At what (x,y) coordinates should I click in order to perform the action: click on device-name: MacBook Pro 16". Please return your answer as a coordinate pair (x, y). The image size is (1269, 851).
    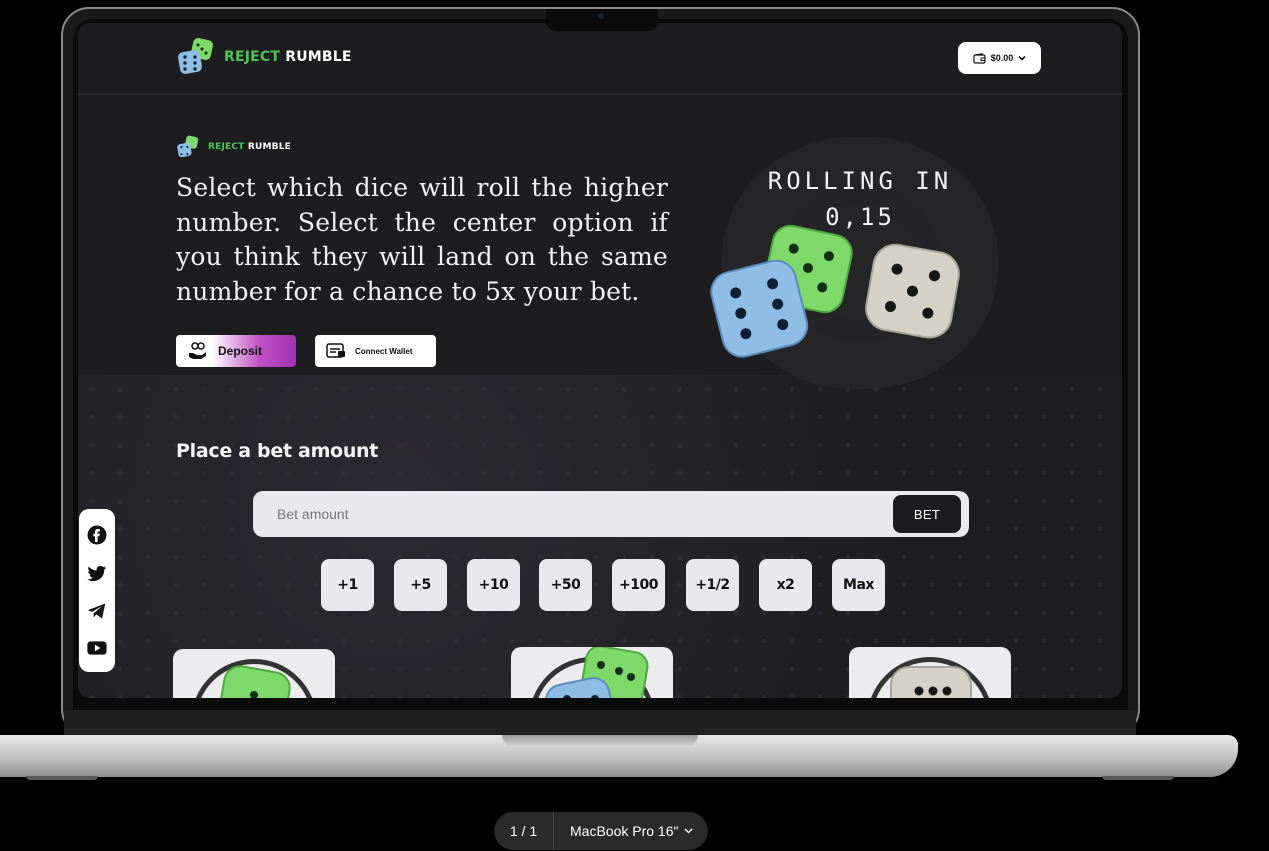
    Looking at the image, I should click on (624, 831).